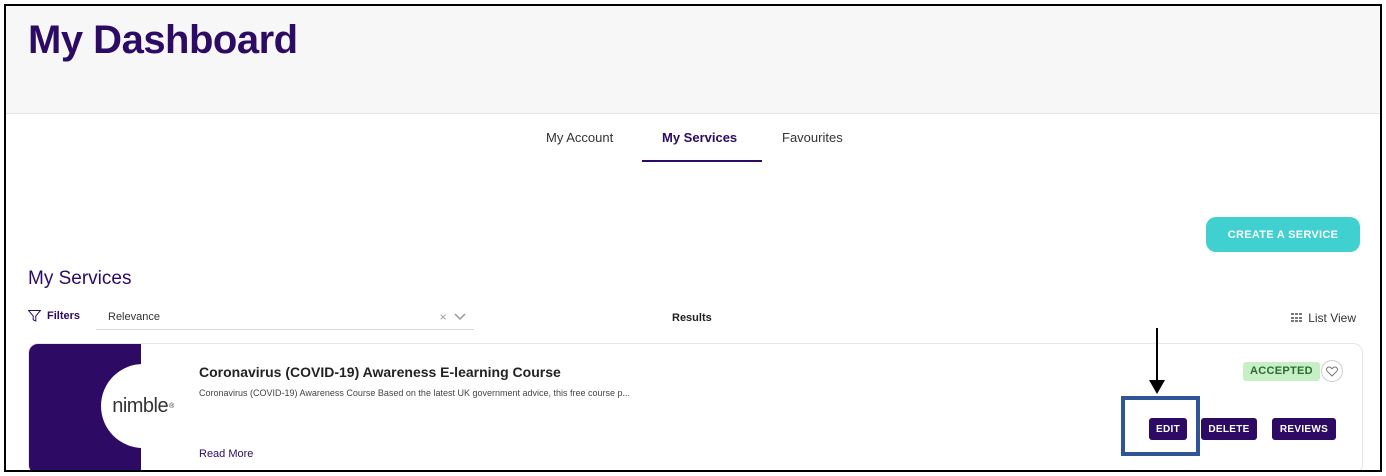 The width and height of the screenshot is (1386, 476). What do you see at coordinates (80, 278) in the screenshot?
I see `section-title: My Services` at bounding box center [80, 278].